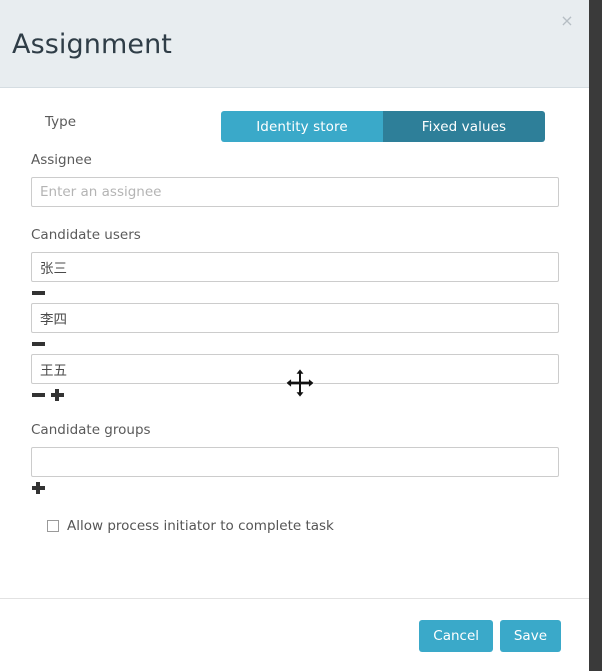  I want to click on page-title: Assignment, so click(92, 44).